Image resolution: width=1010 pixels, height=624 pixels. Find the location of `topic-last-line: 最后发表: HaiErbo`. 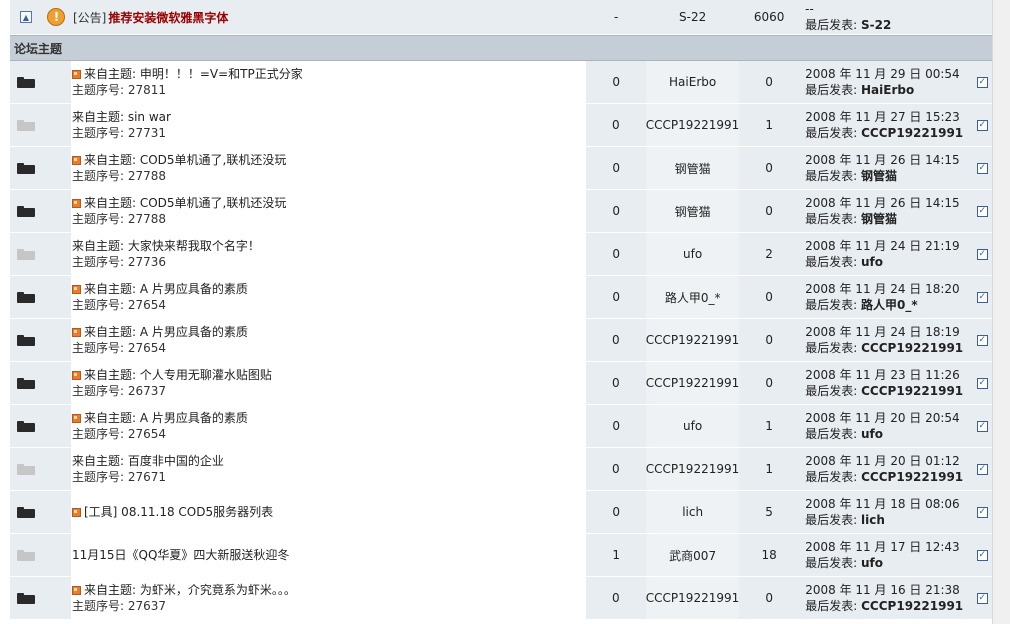

topic-last-line: 最后发表: HaiErbo is located at coordinates (859, 90).